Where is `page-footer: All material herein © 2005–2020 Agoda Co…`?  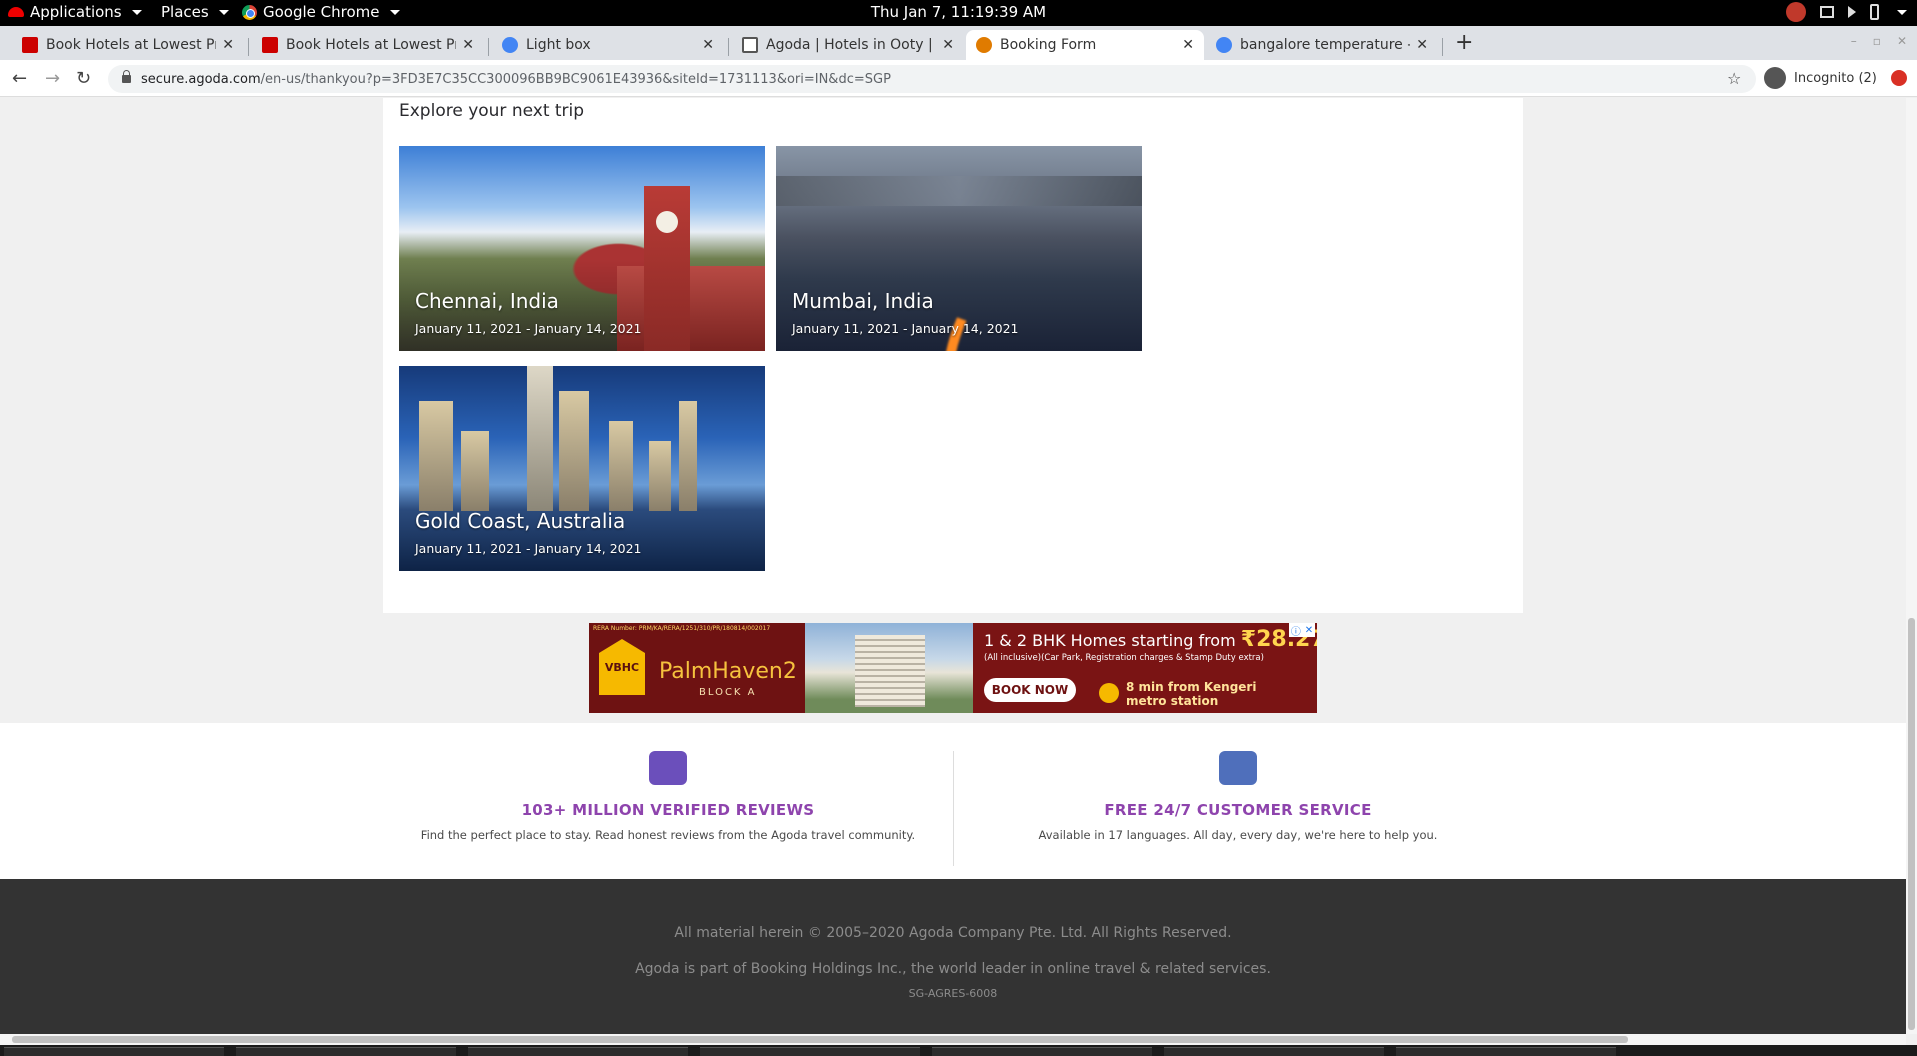
page-footer: All material herein © 2005–2020 Agoda Co… is located at coordinates (953, 956).